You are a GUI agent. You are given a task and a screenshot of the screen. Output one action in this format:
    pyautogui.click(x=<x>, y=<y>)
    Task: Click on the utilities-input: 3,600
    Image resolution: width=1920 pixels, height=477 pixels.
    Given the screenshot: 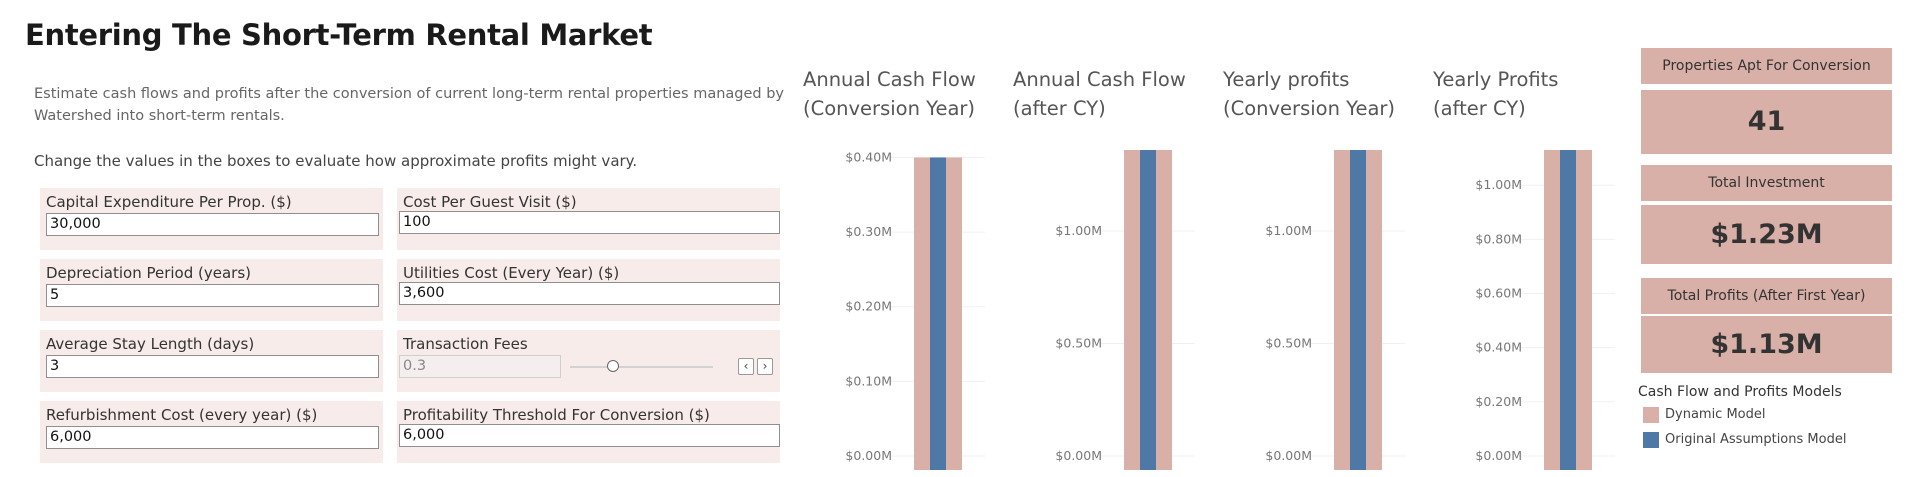 What is the action you would take?
    pyautogui.click(x=589, y=293)
    